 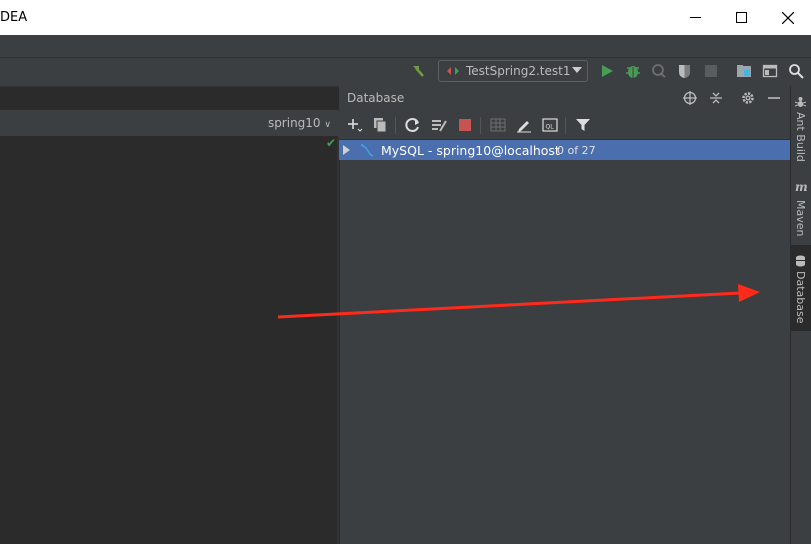 I want to click on annotation-arrow, so click(x=518, y=301).